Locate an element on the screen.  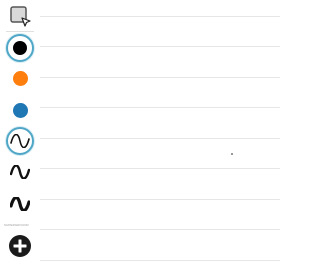
toolbar-divider is located at coordinates (20, 31).